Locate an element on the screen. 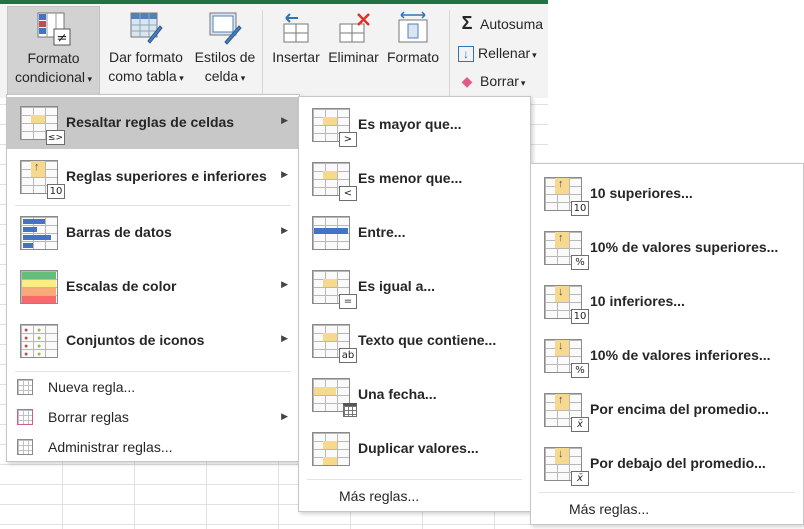 Image resolution: width=804 pixels, height=529 pixels. menu-item-label: Barras de datos is located at coordinates (119, 232).